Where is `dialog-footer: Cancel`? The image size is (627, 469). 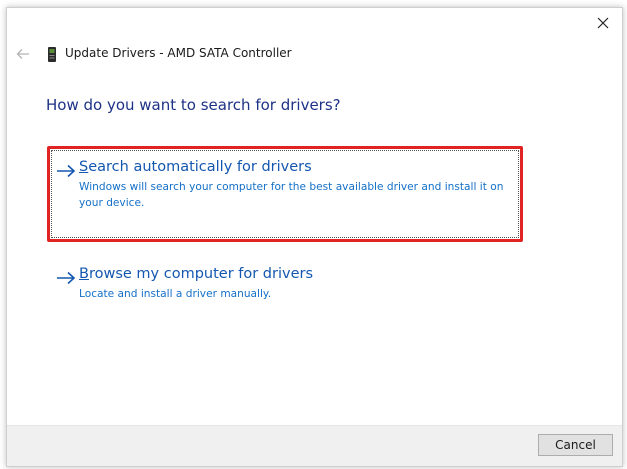
dialog-footer: Cancel is located at coordinates (314, 445).